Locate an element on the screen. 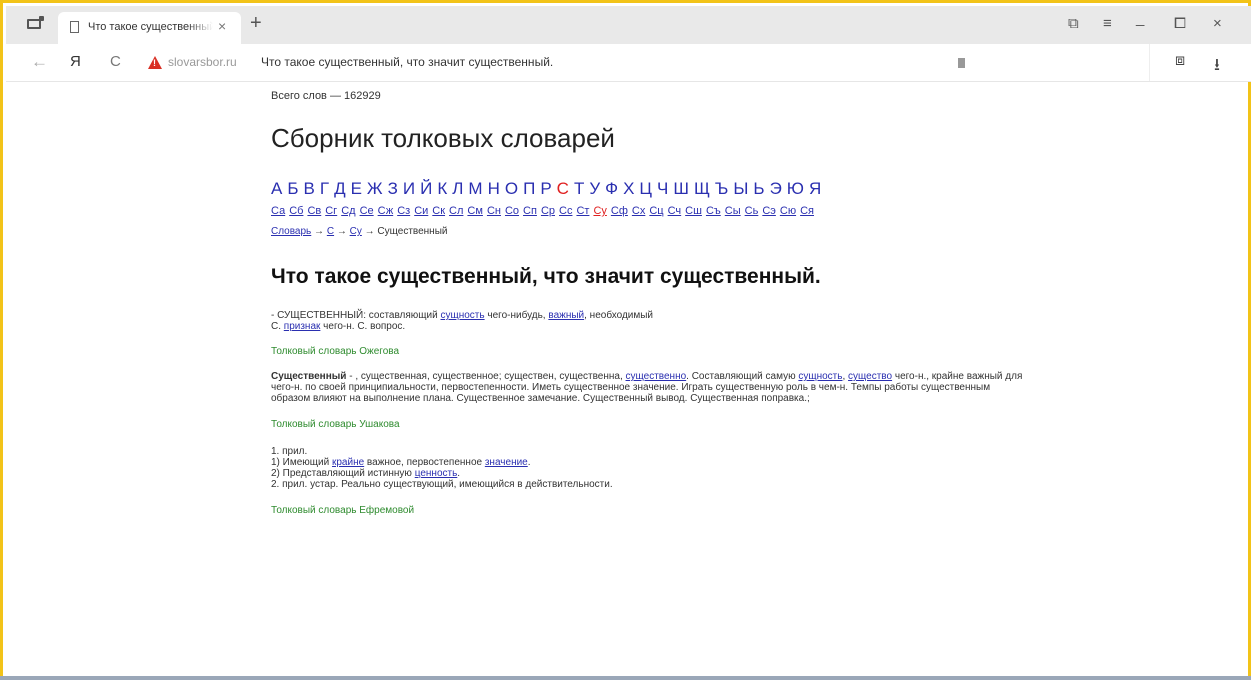 This screenshot has height=680, width=1251. subletter-link: Сб is located at coordinates (296, 211).